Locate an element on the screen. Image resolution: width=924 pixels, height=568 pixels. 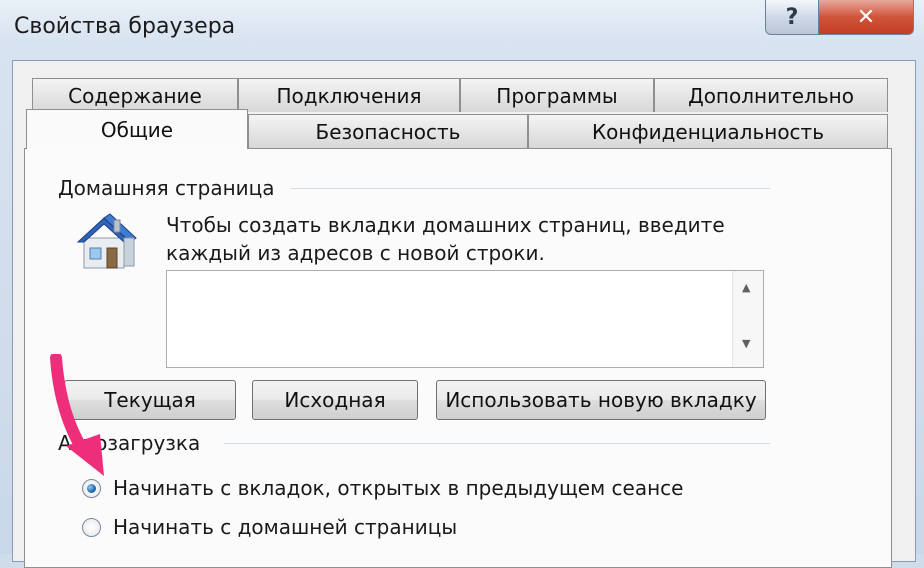
tab-general: Общие is located at coordinates (137, 129).